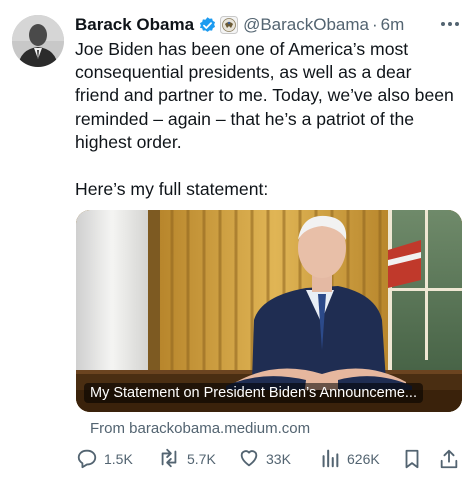  What do you see at coordinates (306, 25) in the screenshot?
I see `author-handle: @BarackObama` at bounding box center [306, 25].